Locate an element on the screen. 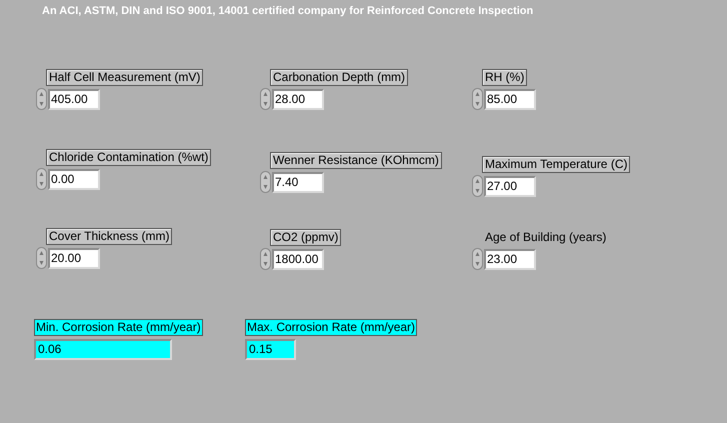  control-label: CO2 (ppmv) is located at coordinates (306, 237).